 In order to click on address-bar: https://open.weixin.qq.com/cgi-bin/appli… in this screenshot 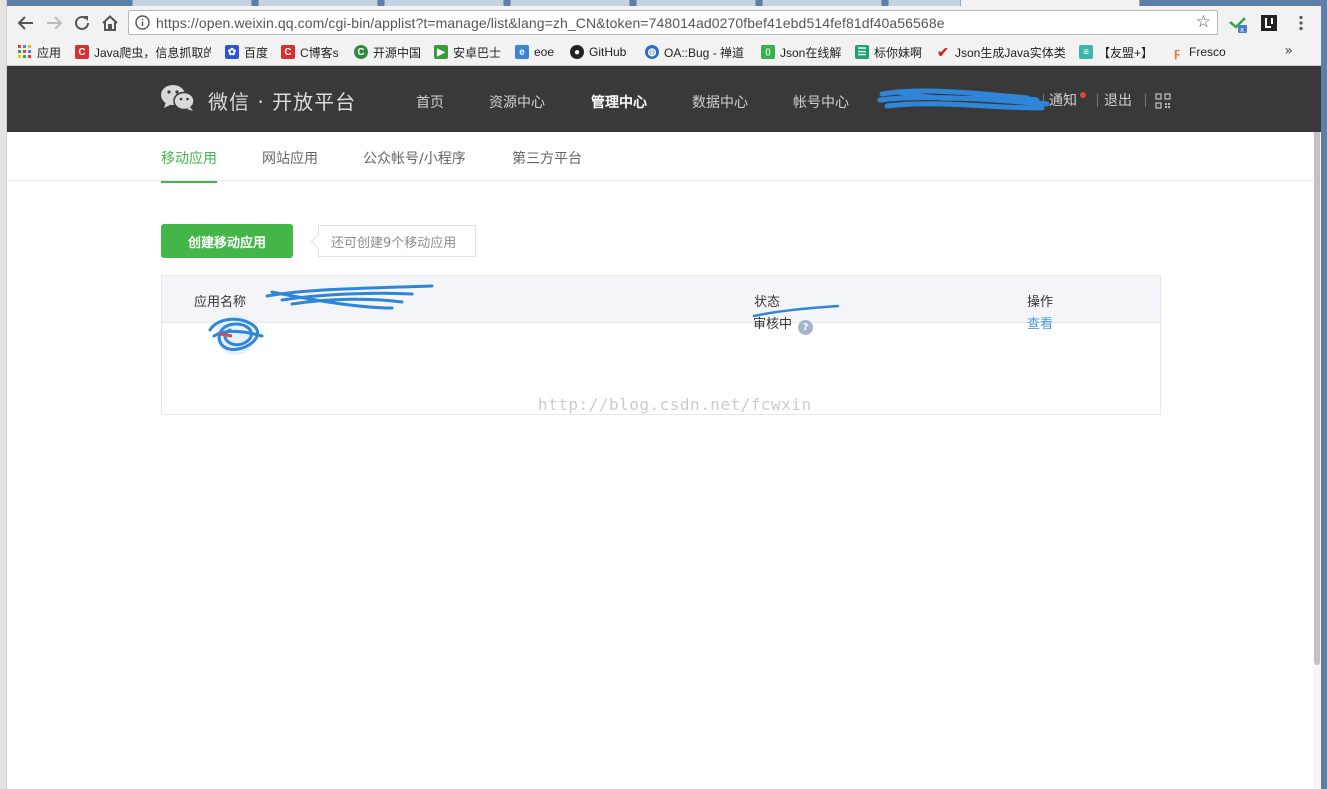, I will do `click(673, 22)`.